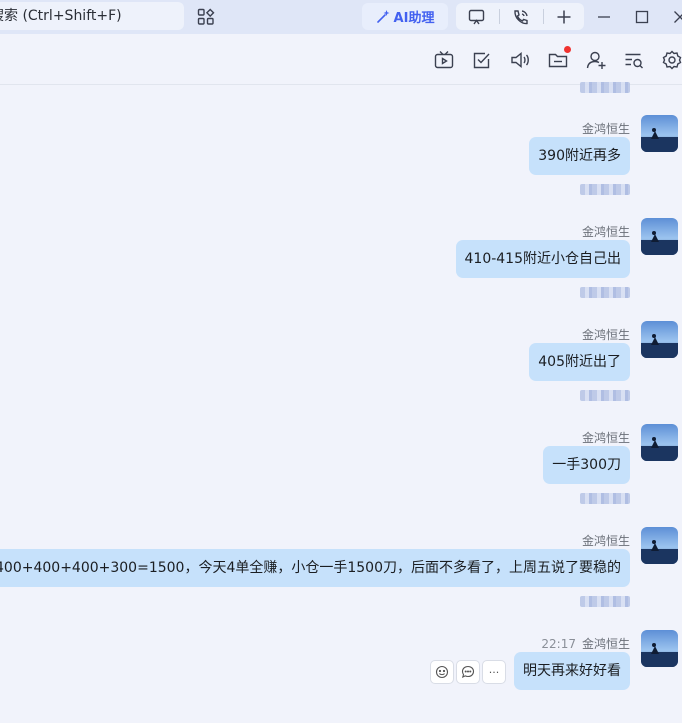  I want to click on maximize-icon, so click(642, 17).